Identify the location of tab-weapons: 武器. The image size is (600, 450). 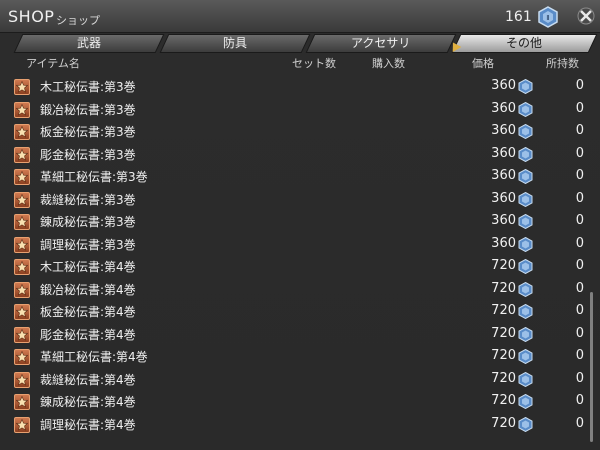
(89, 43).